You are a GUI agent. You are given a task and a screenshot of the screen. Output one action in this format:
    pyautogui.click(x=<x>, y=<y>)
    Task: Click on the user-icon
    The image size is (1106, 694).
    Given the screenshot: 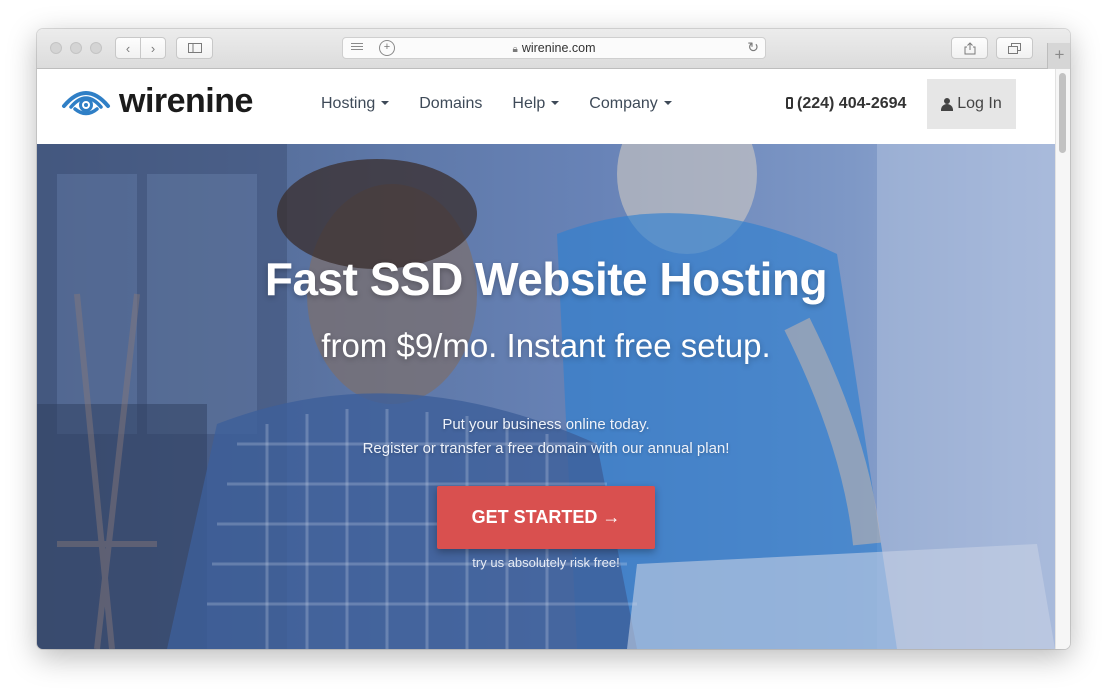 What is the action you would take?
    pyautogui.click(x=947, y=104)
    